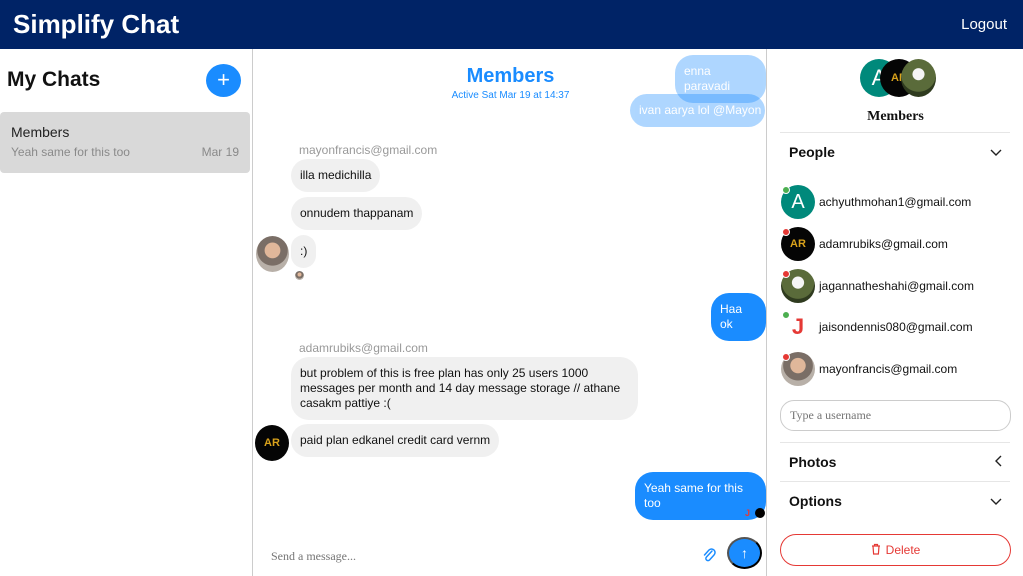  What do you see at coordinates (697, 110) in the screenshot?
I see `message-outgoing: ivan aarya lol @Mayon` at bounding box center [697, 110].